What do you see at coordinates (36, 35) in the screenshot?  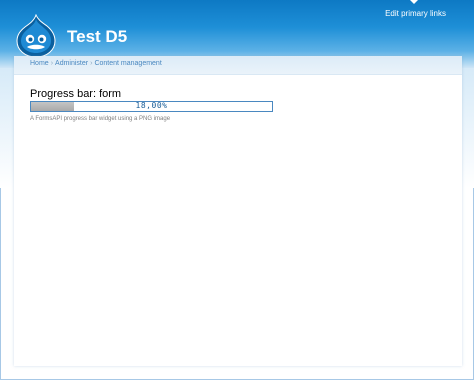 I see `drupal-logo-icon` at bounding box center [36, 35].